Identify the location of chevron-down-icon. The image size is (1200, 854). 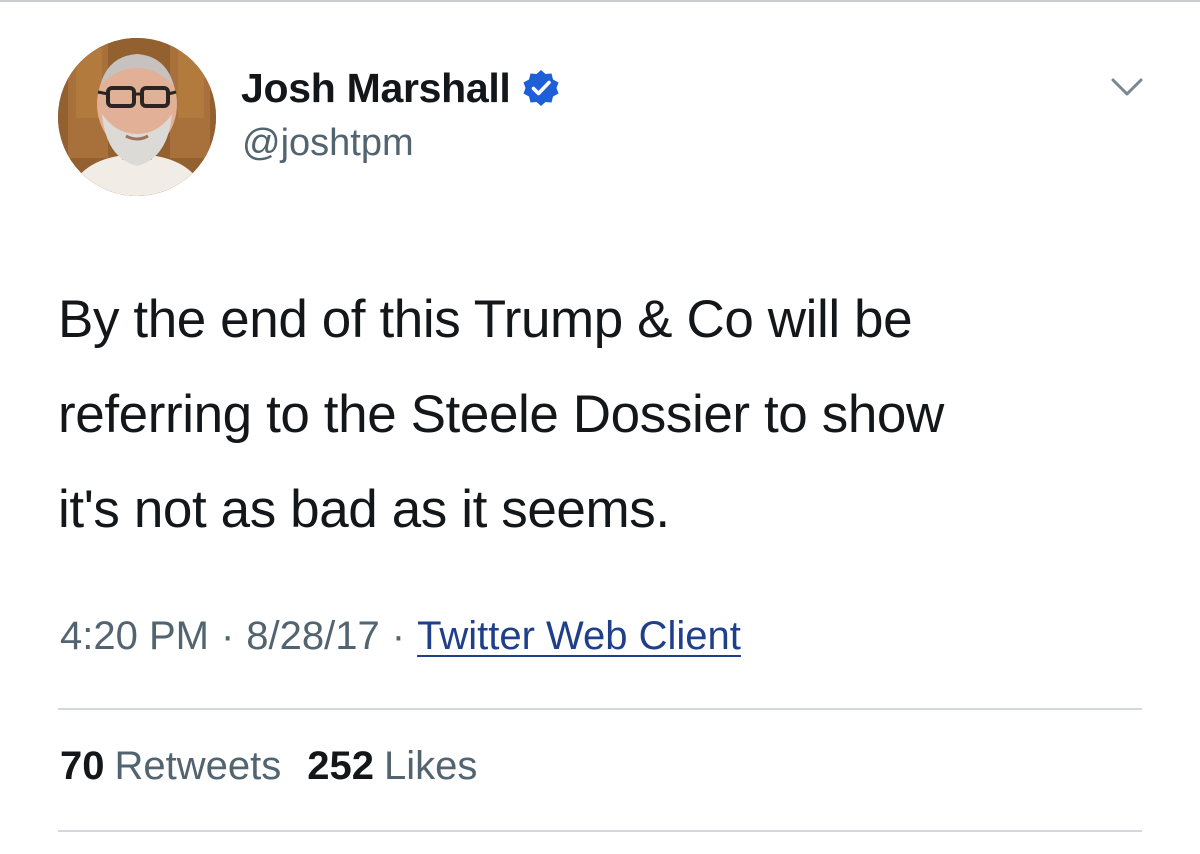
(1127, 87).